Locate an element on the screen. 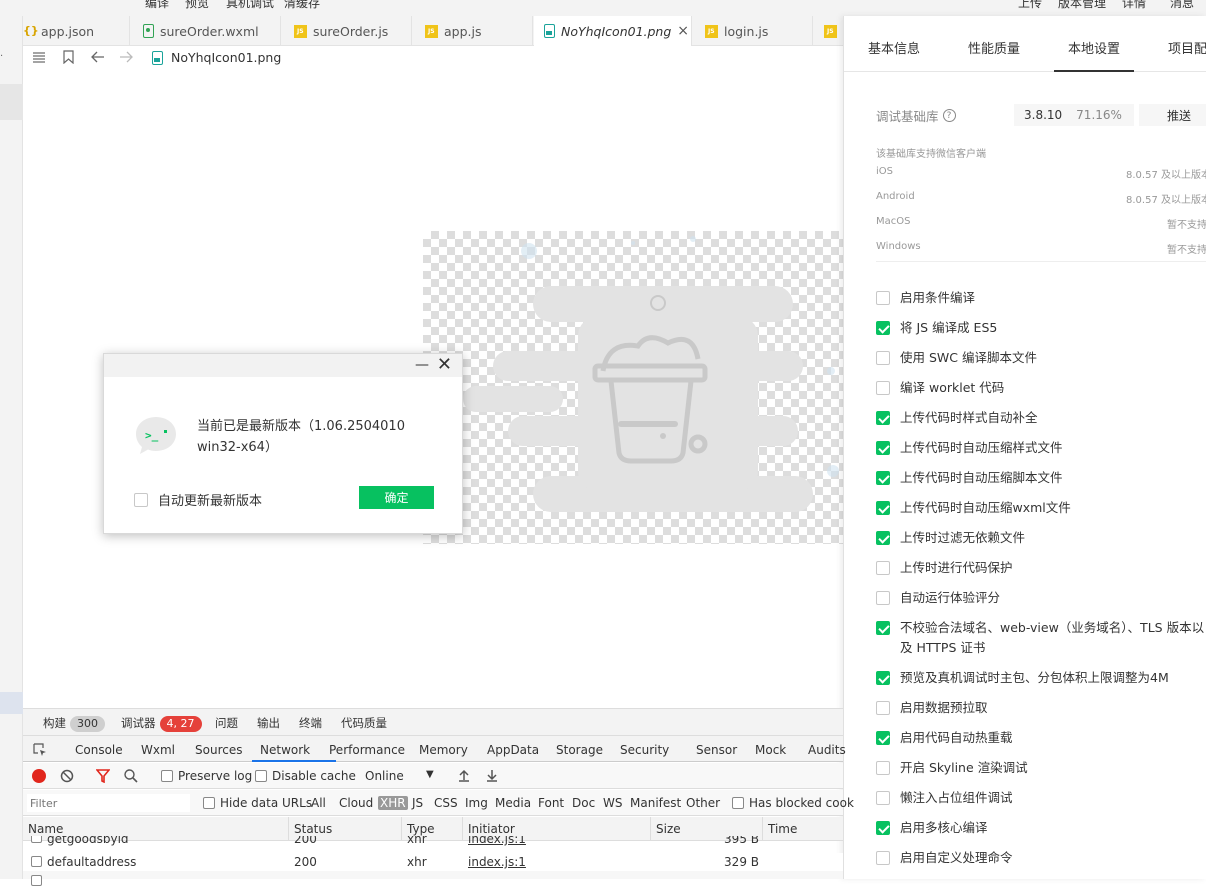 This screenshot has height=886, width=1206. throttle-select: Online is located at coordinates (384, 776).